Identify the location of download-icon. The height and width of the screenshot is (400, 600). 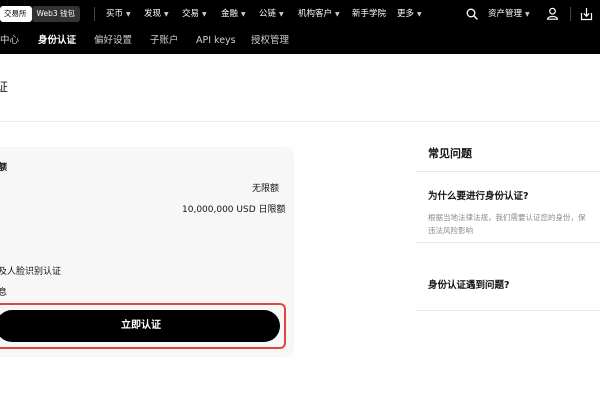
(586, 14).